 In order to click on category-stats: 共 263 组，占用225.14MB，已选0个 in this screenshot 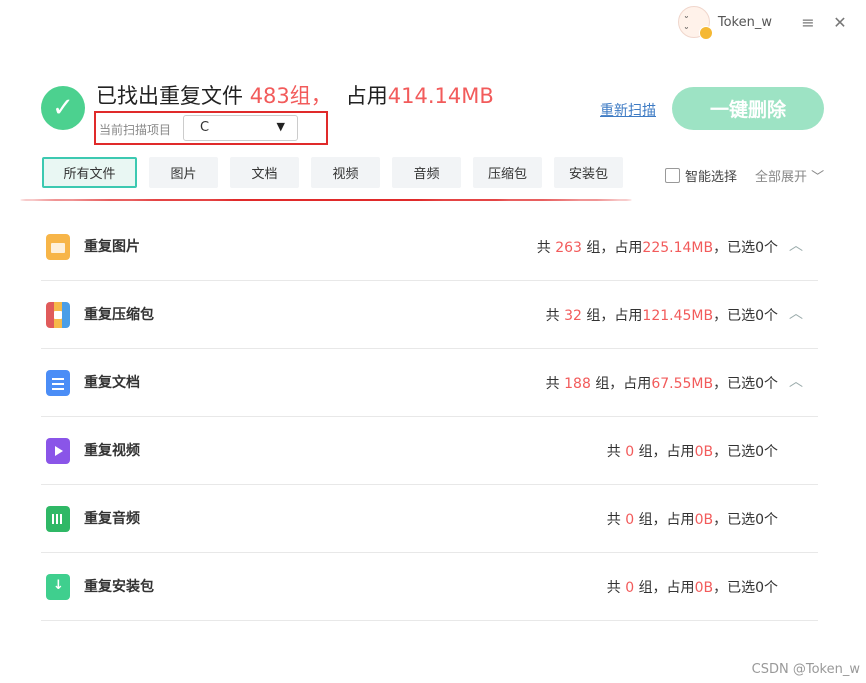, I will do `click(657, 248)`.